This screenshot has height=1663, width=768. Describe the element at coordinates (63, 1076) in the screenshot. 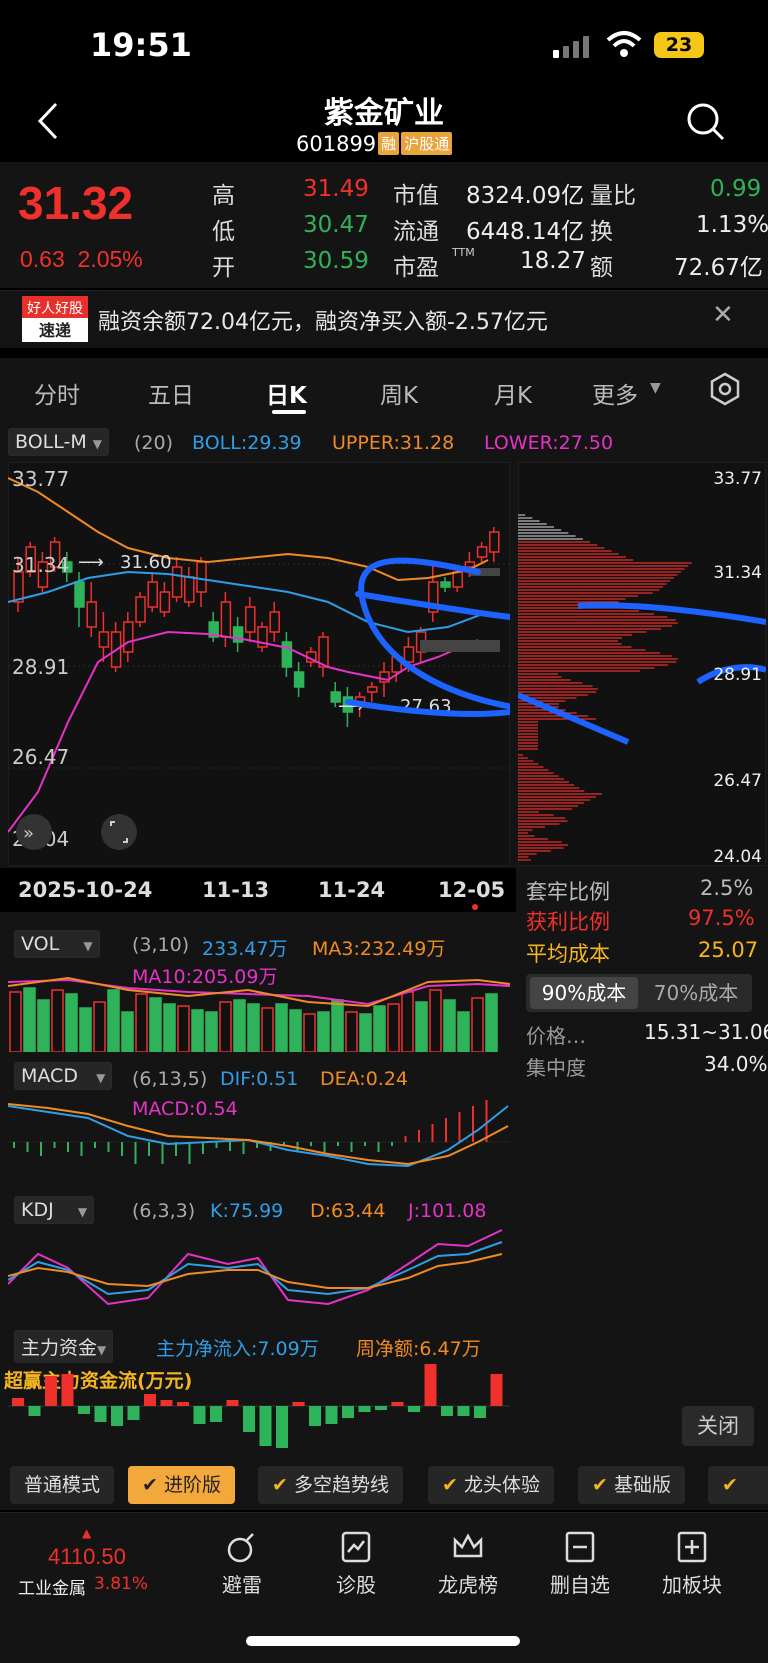

I see `macd-dropdown: MACD ▼` at that location.